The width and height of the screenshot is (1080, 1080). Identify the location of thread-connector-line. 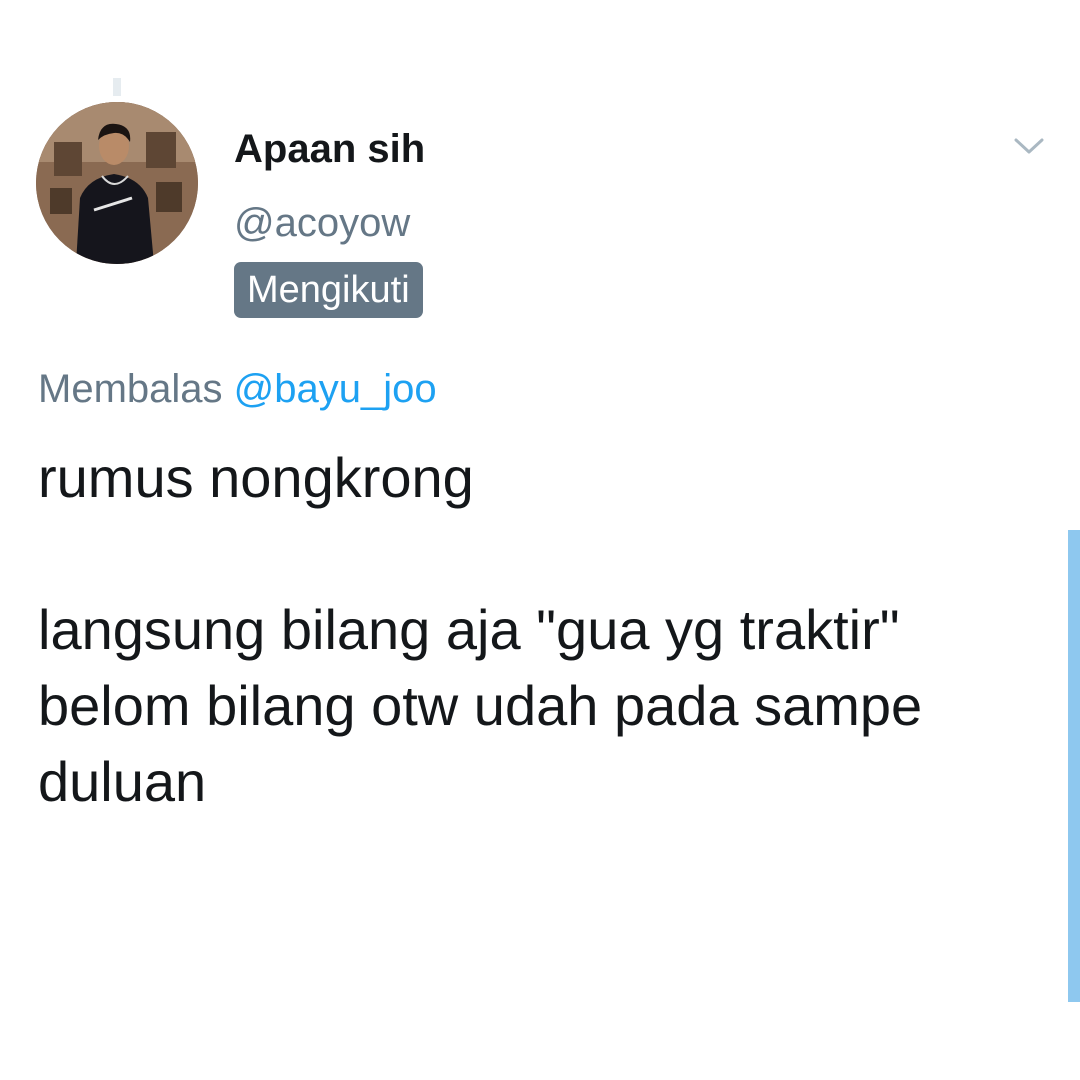
(117, 87).